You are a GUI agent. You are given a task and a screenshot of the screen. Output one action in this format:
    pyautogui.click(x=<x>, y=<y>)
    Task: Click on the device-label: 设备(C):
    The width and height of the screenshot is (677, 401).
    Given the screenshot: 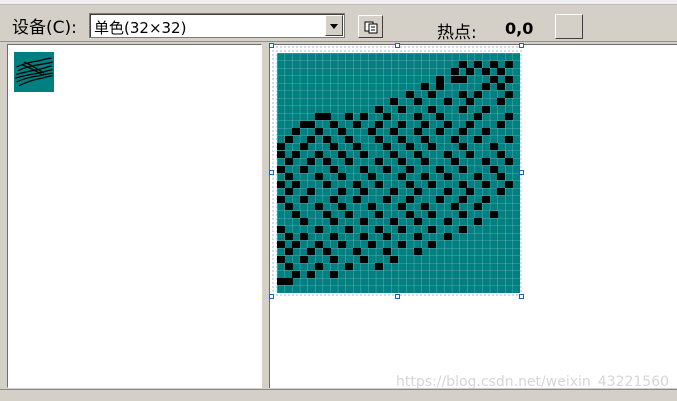 What is the action you would take?
    pyautogui.click(x=44, y=28)
    